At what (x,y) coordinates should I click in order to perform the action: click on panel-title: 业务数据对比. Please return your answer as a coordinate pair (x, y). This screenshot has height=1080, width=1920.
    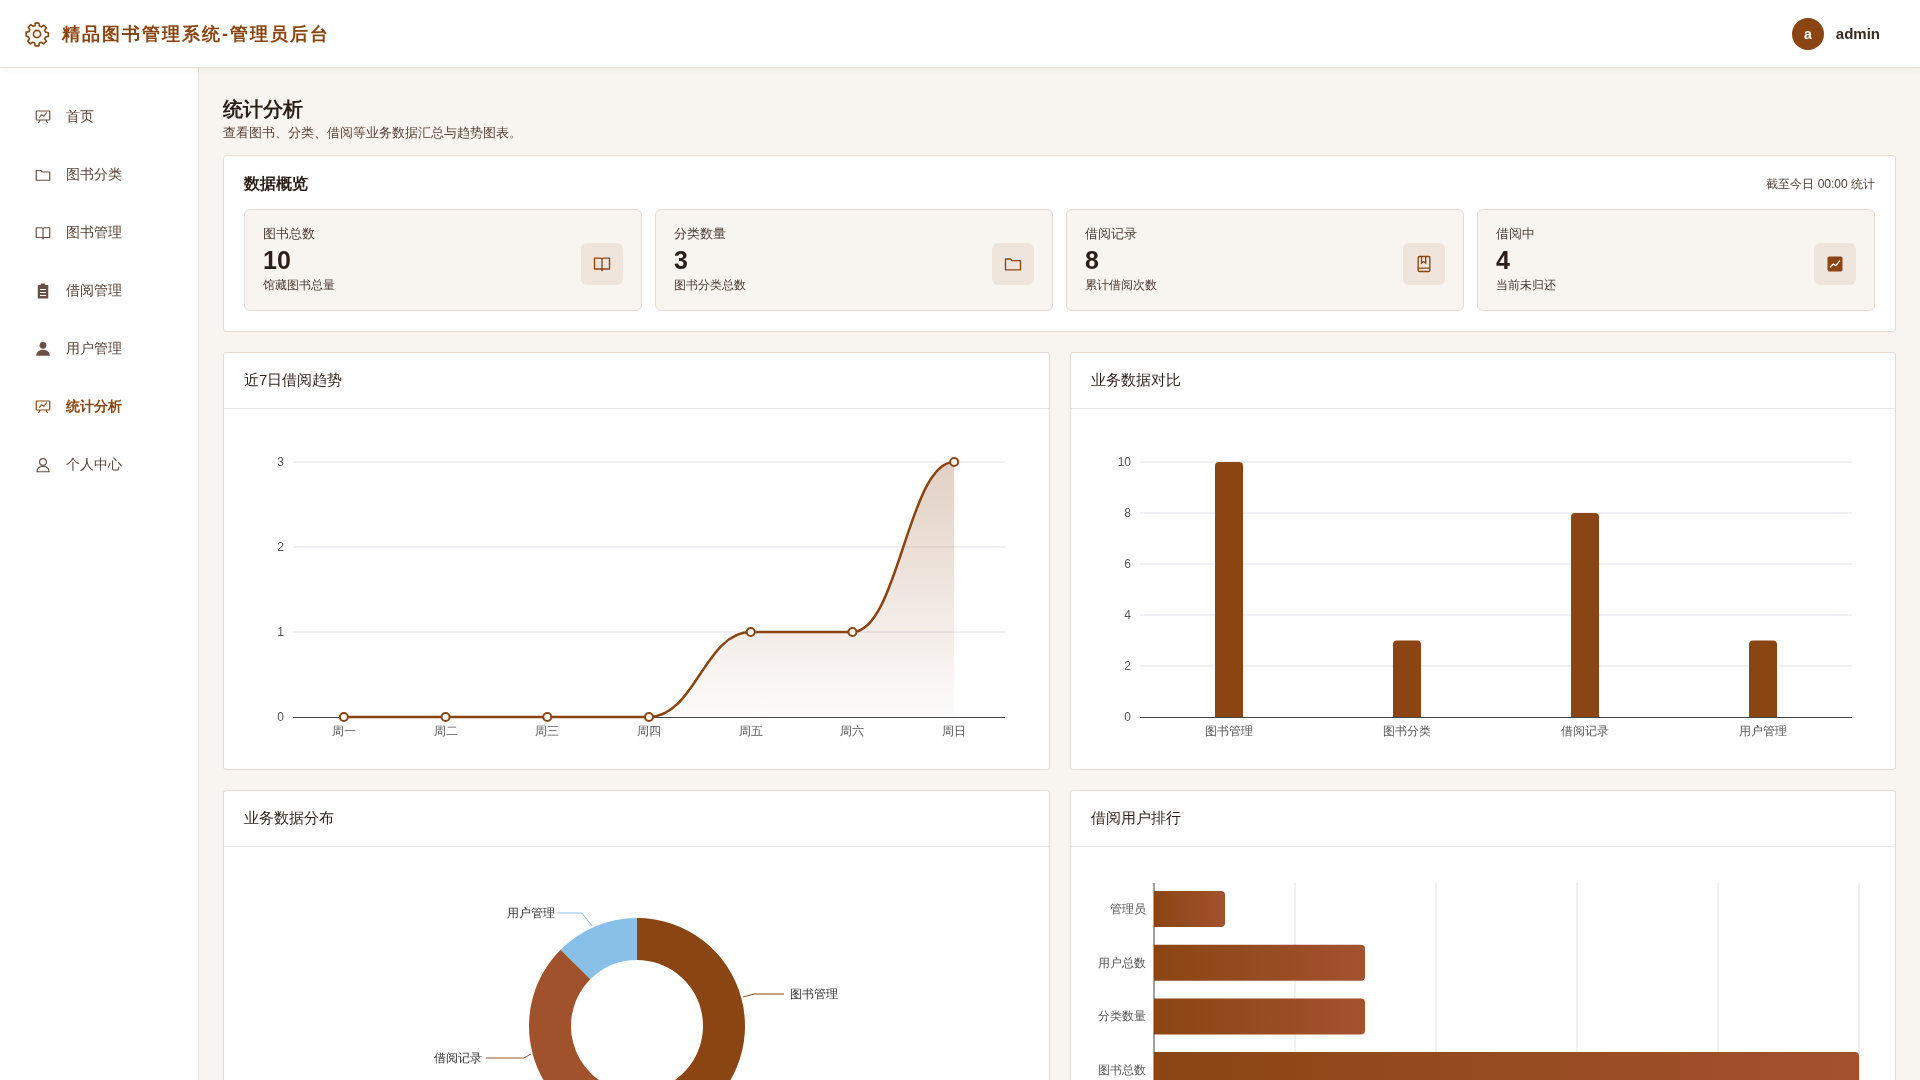
    Looking at the image, I should click on (1482, 381).